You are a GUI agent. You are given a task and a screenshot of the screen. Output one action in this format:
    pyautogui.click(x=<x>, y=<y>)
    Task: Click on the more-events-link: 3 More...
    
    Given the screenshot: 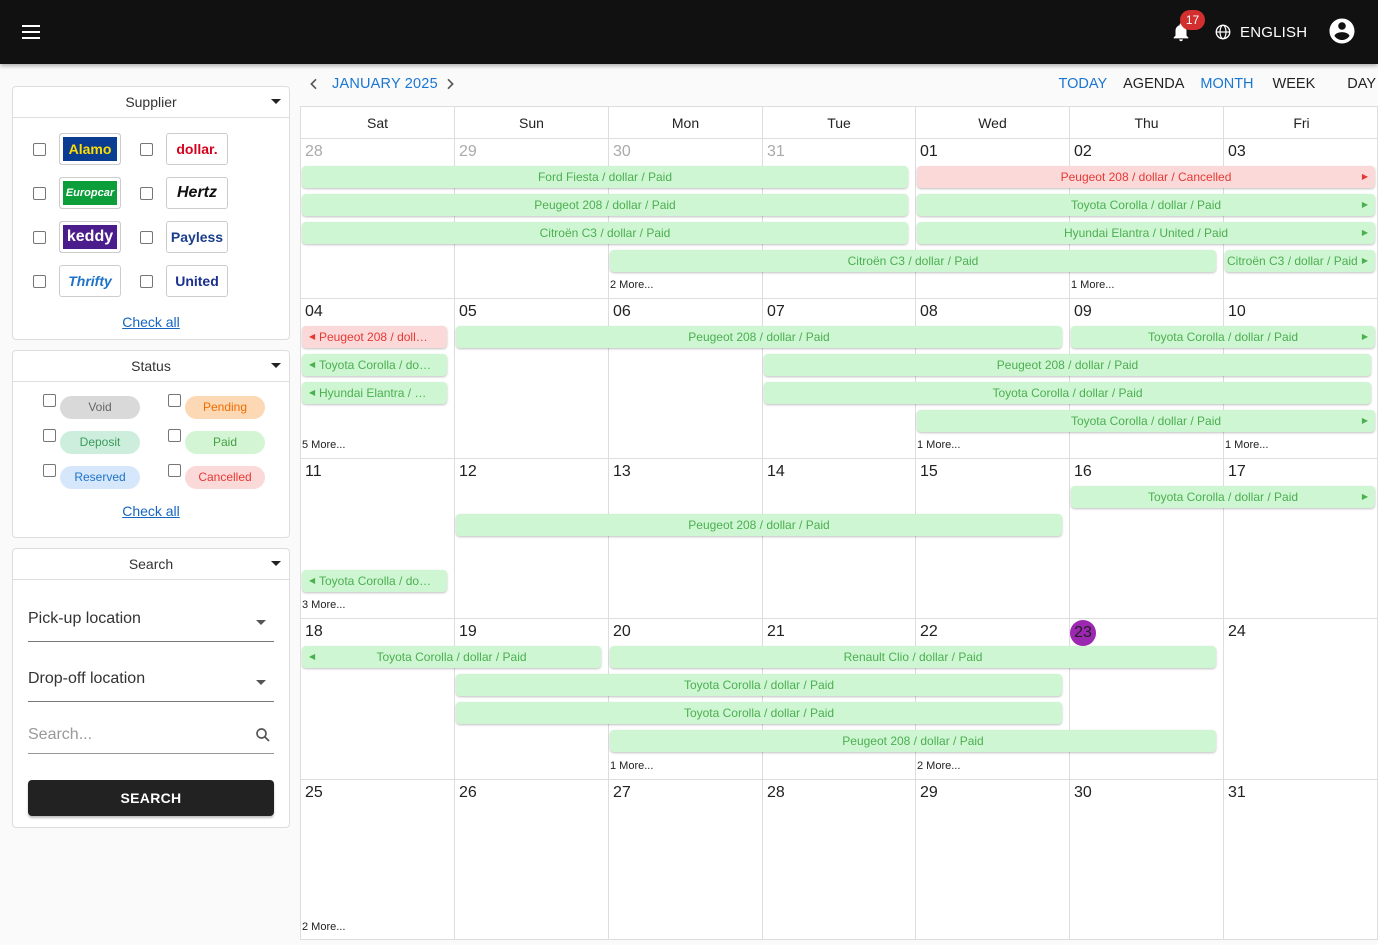 What is the action you would take?
    pyautogui.click(x=323, y=605)
    